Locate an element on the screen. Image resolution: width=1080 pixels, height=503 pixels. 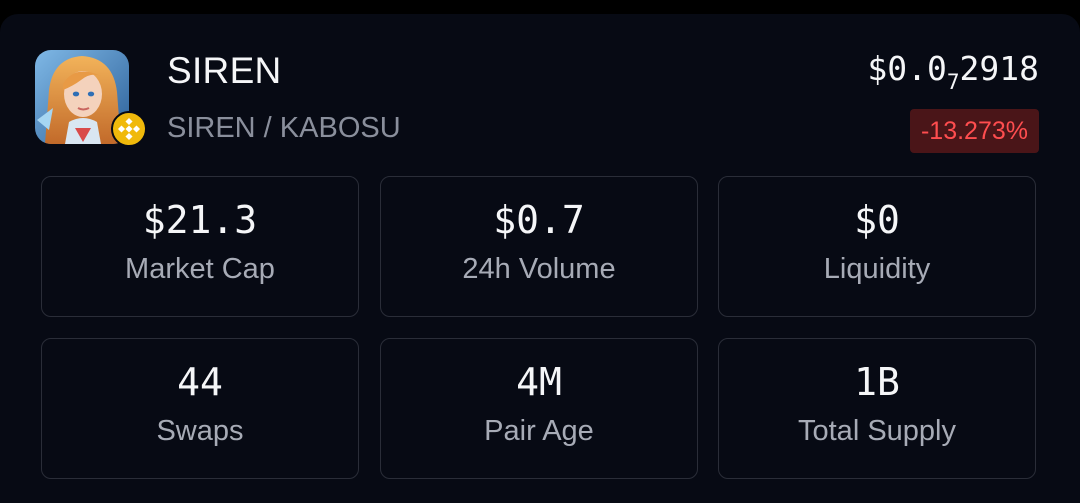
stat-value: 44 is located at coordinates (200, 382).